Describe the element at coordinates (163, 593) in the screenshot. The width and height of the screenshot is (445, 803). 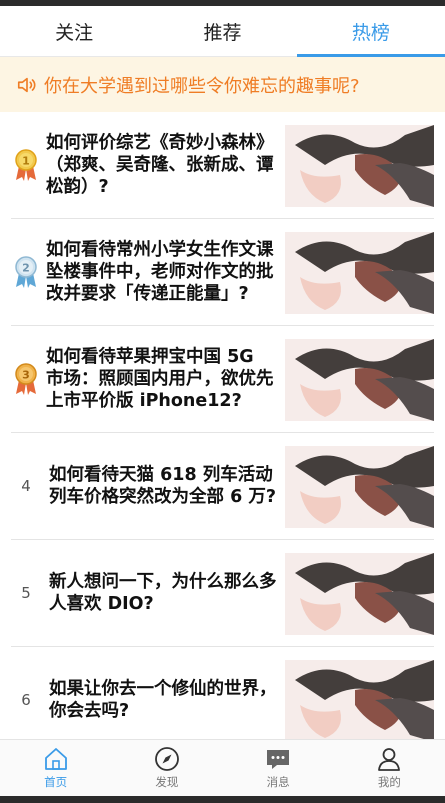
I see `item-title: 新人想问一下，为什么那么多人喜欢 DIO?` at that location.